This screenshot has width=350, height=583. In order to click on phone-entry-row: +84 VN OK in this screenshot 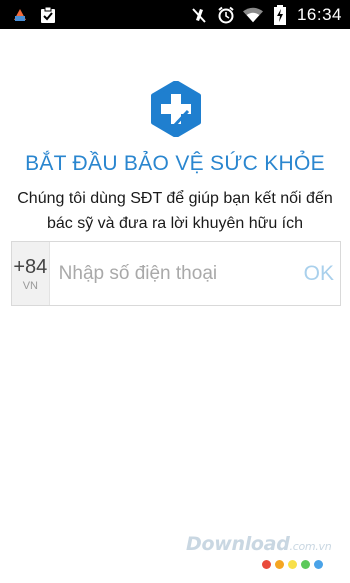, I will do `click(176, 273)`.